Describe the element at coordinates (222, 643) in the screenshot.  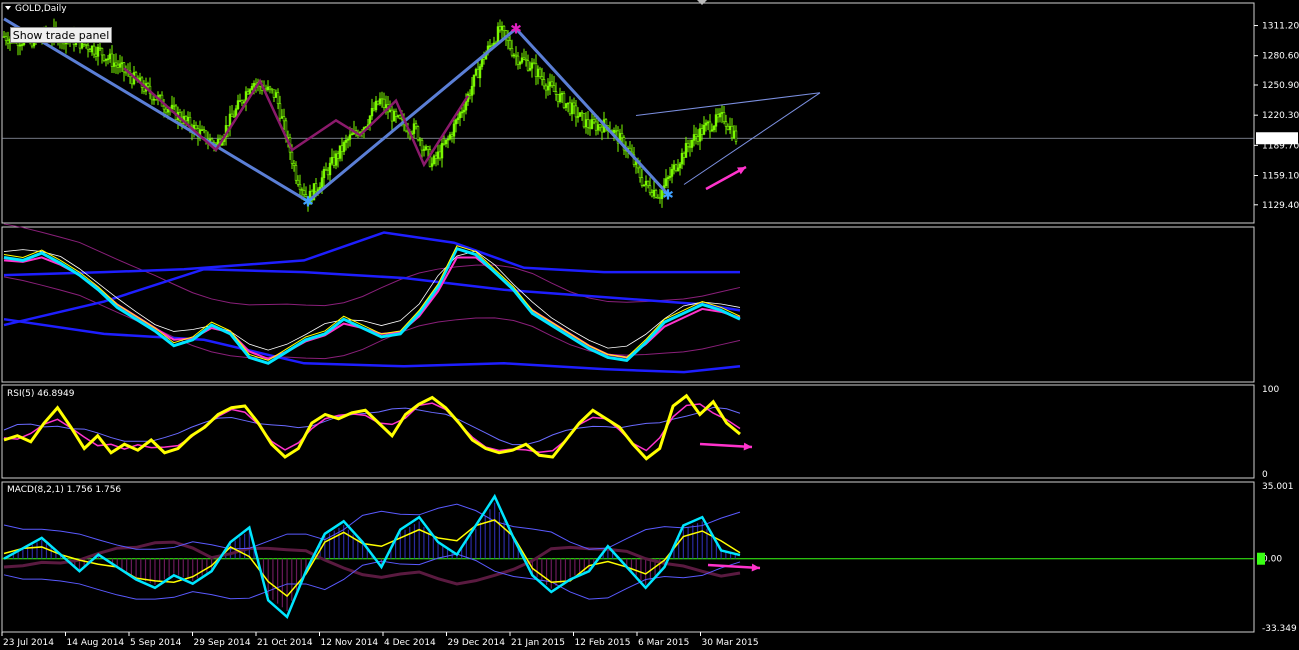
I see `date-tick-label: 29 Sep 2014` at that location.